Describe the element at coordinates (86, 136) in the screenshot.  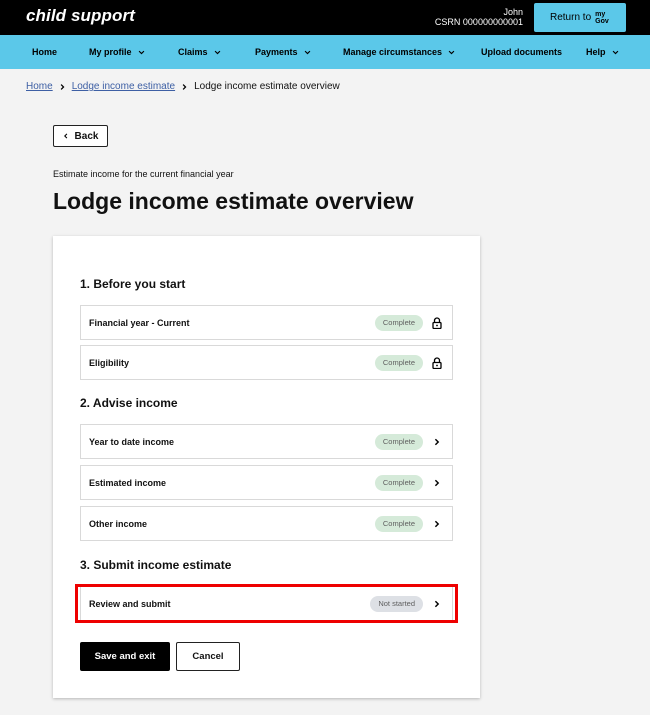
I see `back-label: Back` at that location.